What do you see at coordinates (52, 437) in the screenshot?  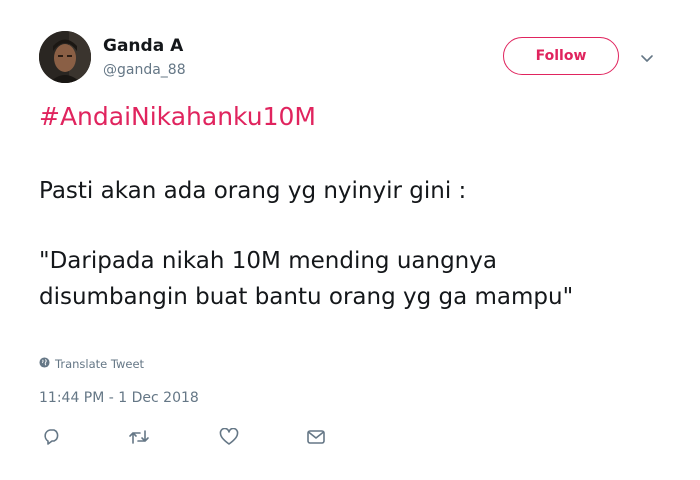 I see `reply-icon` at bounding box center [52, 437].